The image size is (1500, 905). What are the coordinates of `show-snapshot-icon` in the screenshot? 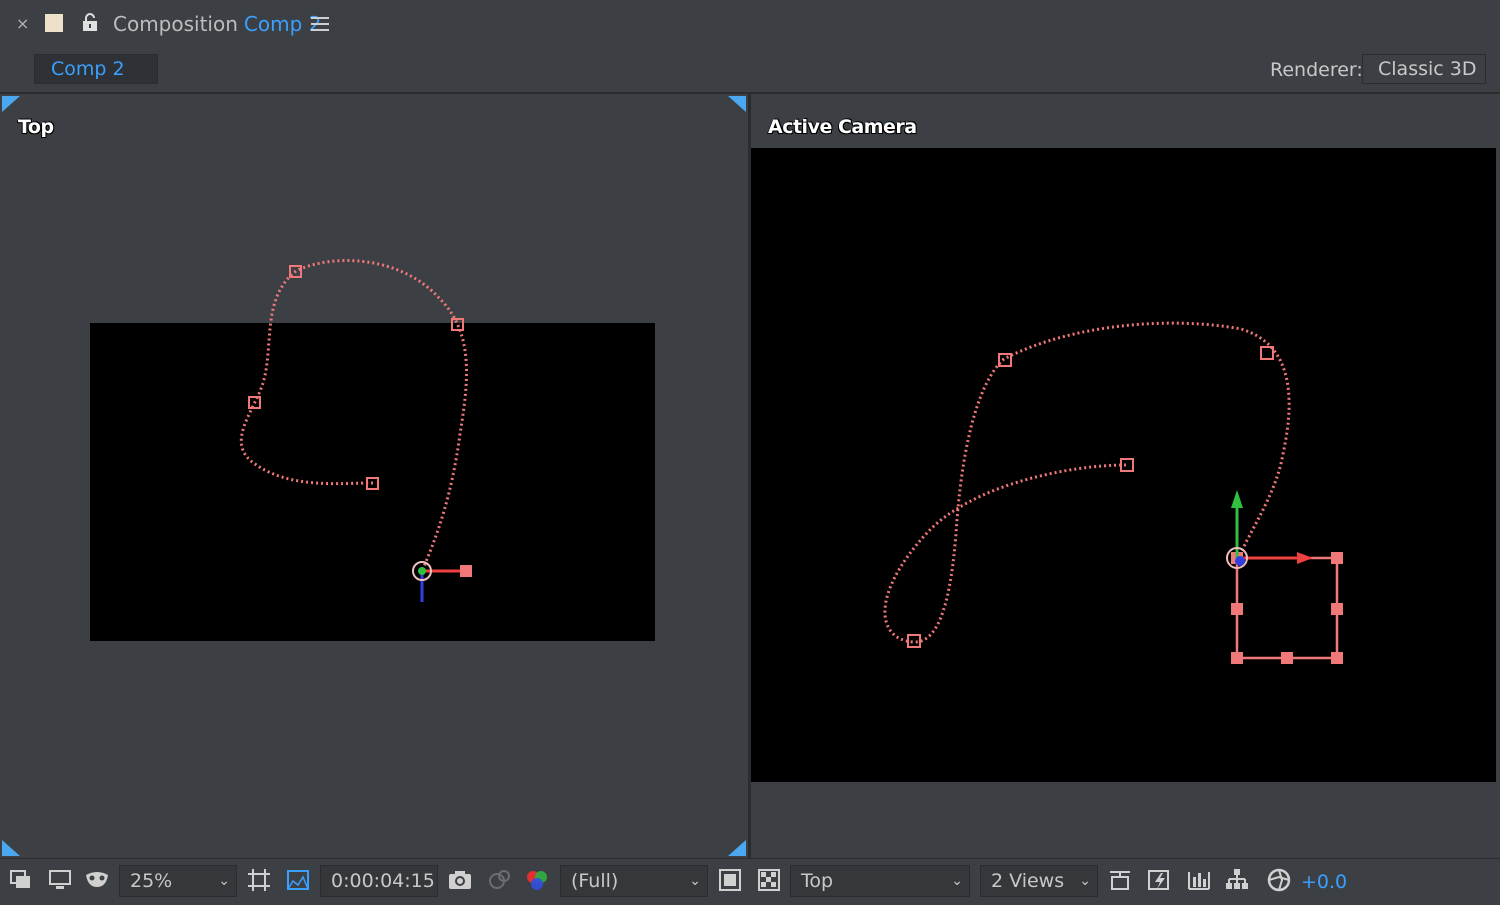 It's located at (499, 880).